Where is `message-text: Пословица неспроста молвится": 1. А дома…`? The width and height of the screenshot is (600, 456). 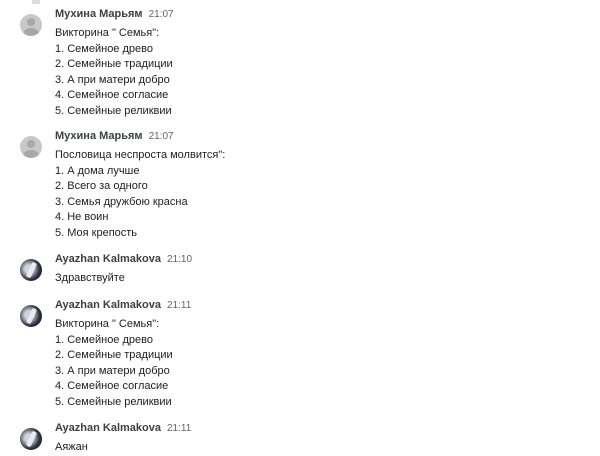
message-text: Пословица неспроста молвится": 1. А дома… is located at coordinates (140, 194).